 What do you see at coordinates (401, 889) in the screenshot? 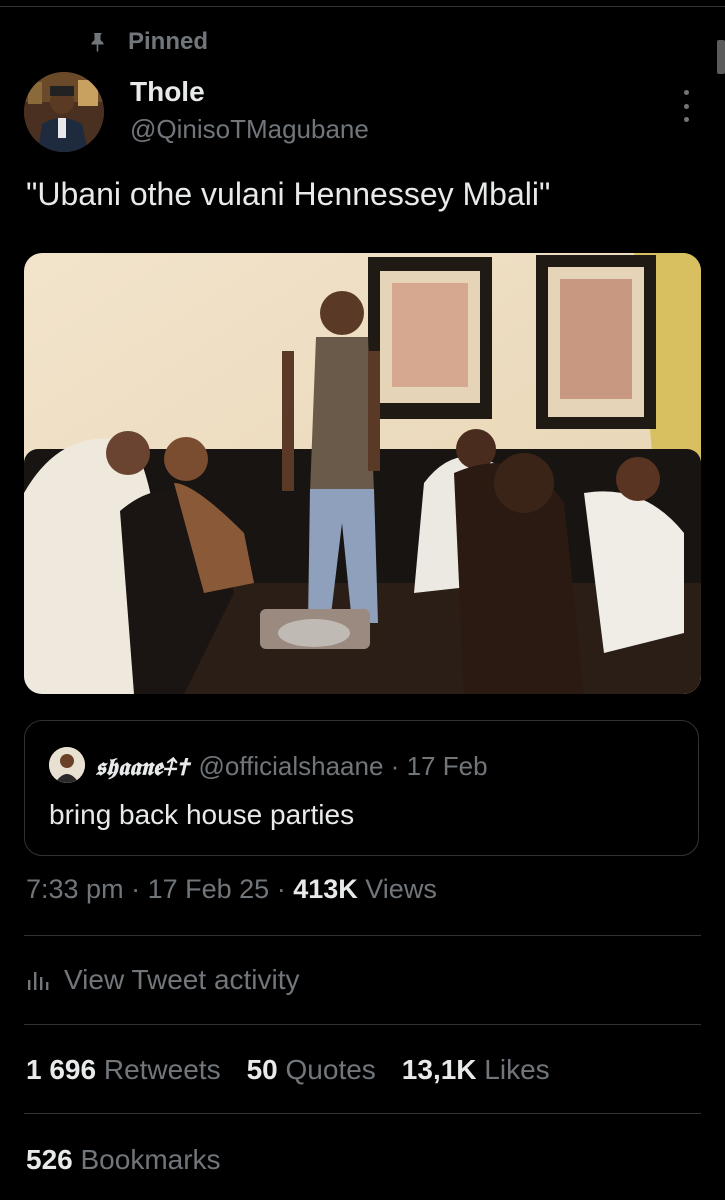
I see `views-label: Views` at bounding box center [401, 889].